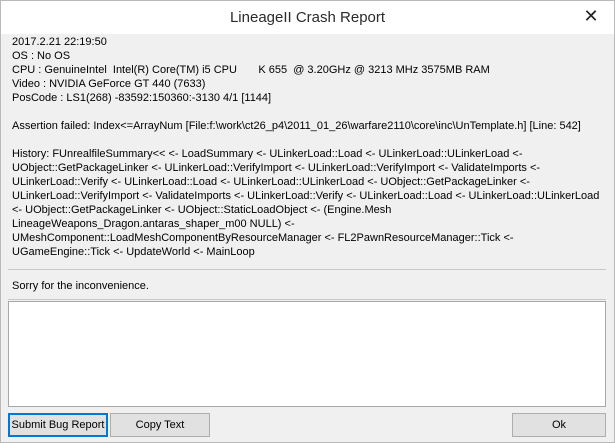 This screenshot has width=615, height=443. What do you see at coordinates (559, 425) in the screenshot?
I see `ok-button: Ok` at bounding box center [559, 425].